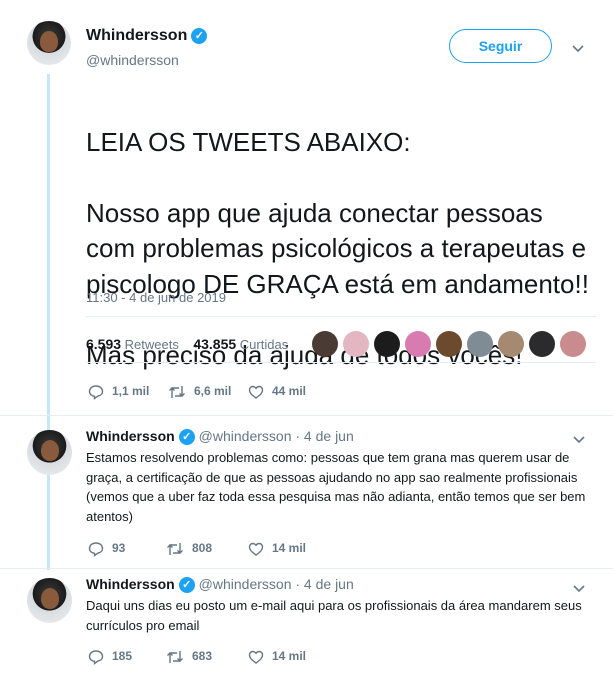 The height and width of the screenshot is (677, 613). What do you see at coordinates (189, 657) in the screenshot?
I see `retweet-button: 683` at bounding box center [189, 657].